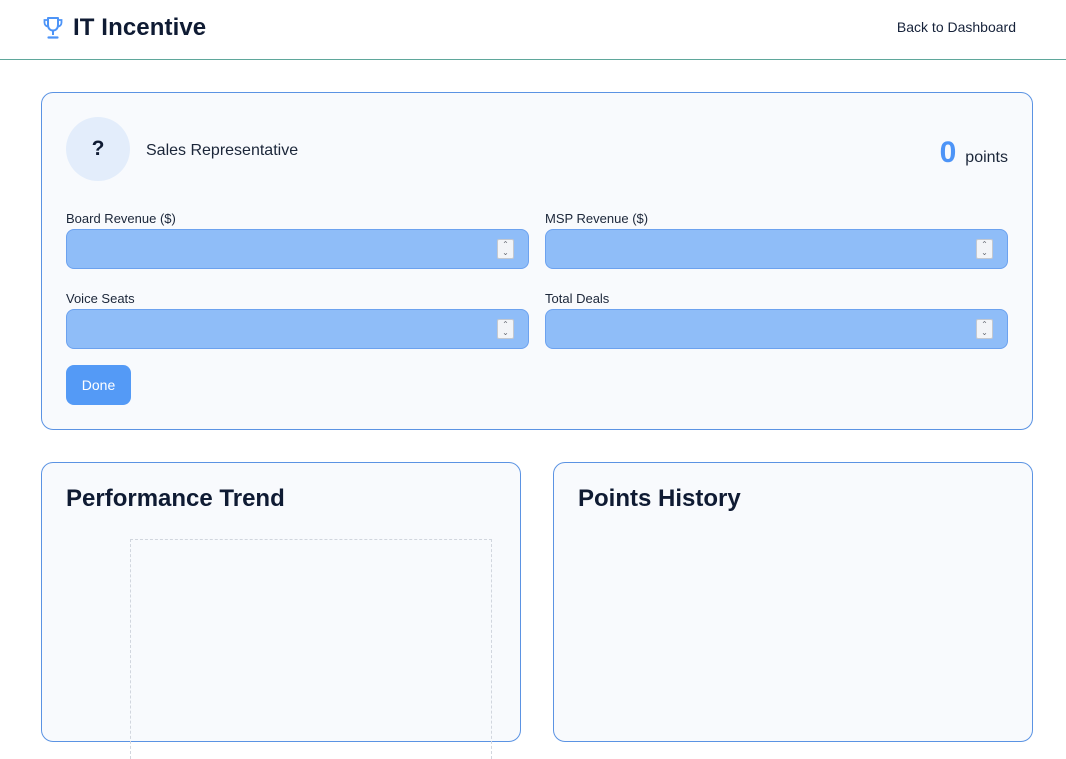 The image size is (1066, 759). Describe the element at coordinates (100, 298) in the screenshot. I see `voice-seats-label: Voice Seats` at that location.